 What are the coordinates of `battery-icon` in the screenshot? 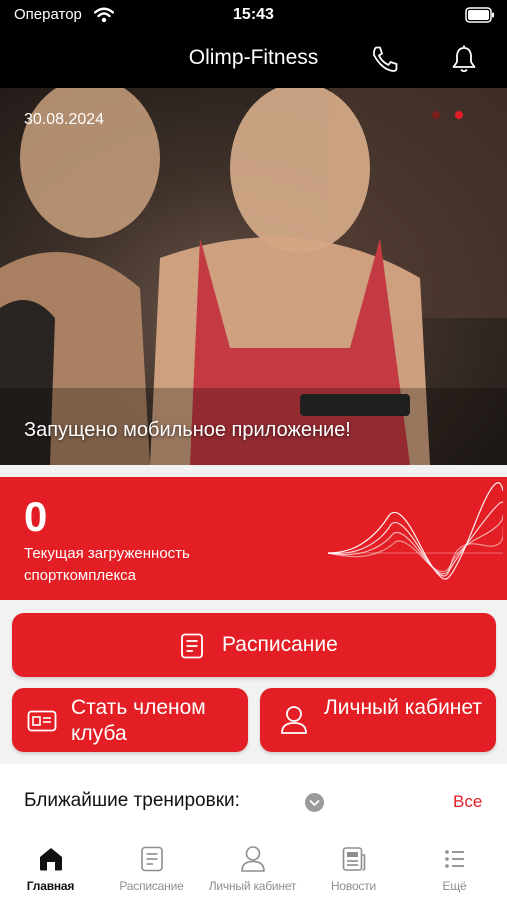 It's located at (479, 15).